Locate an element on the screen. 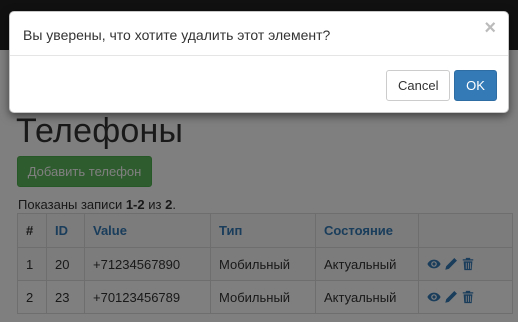  ok-button: OK is located at coordinates (475, 85).